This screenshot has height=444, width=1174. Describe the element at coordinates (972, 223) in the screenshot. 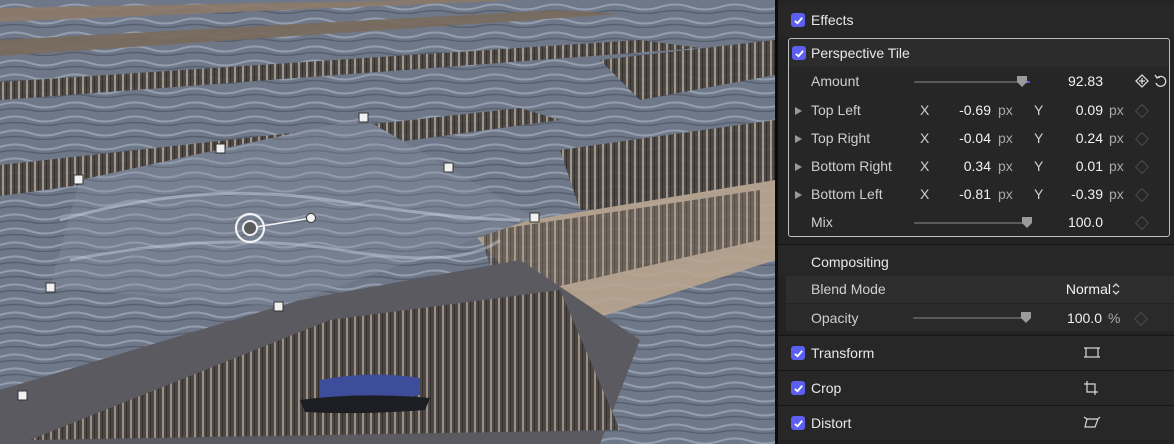

I see `mix-slider` at that location.